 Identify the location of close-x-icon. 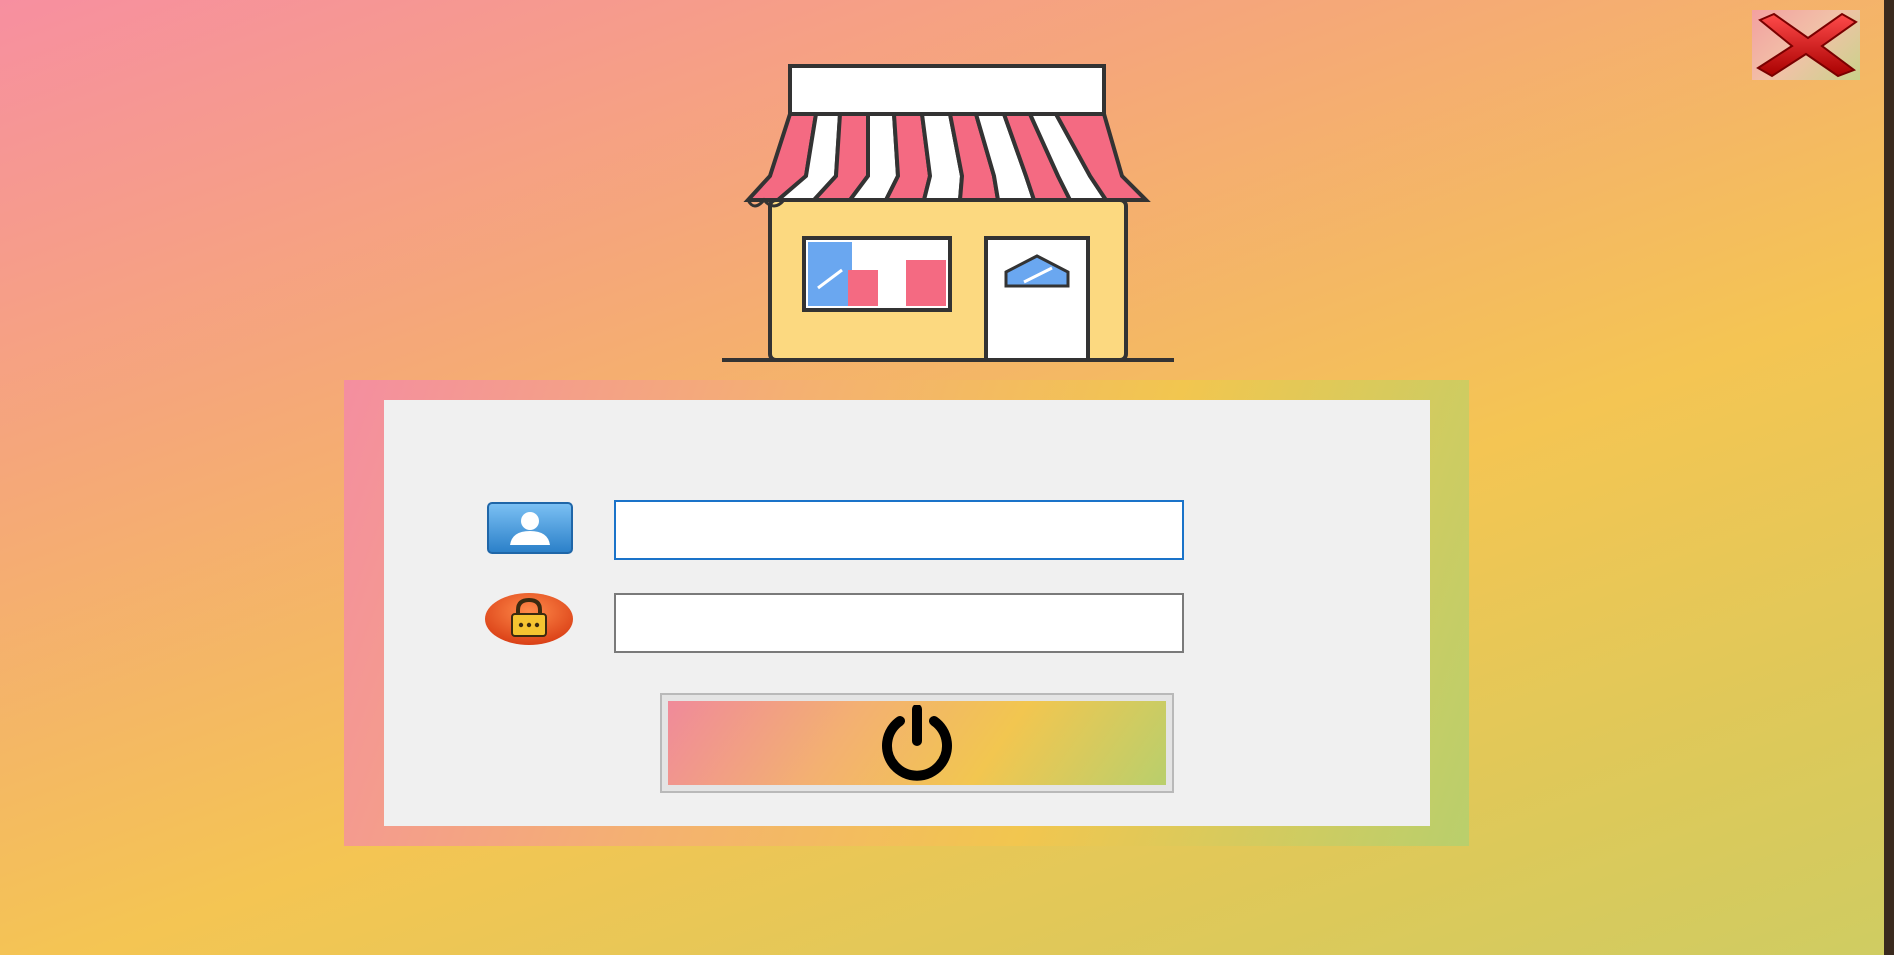
(1807, 45).